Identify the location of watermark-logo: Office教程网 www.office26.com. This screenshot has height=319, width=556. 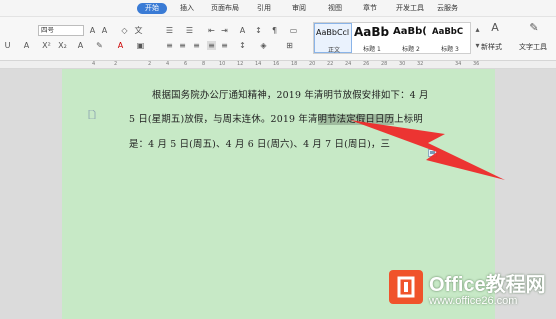
(472, 291).